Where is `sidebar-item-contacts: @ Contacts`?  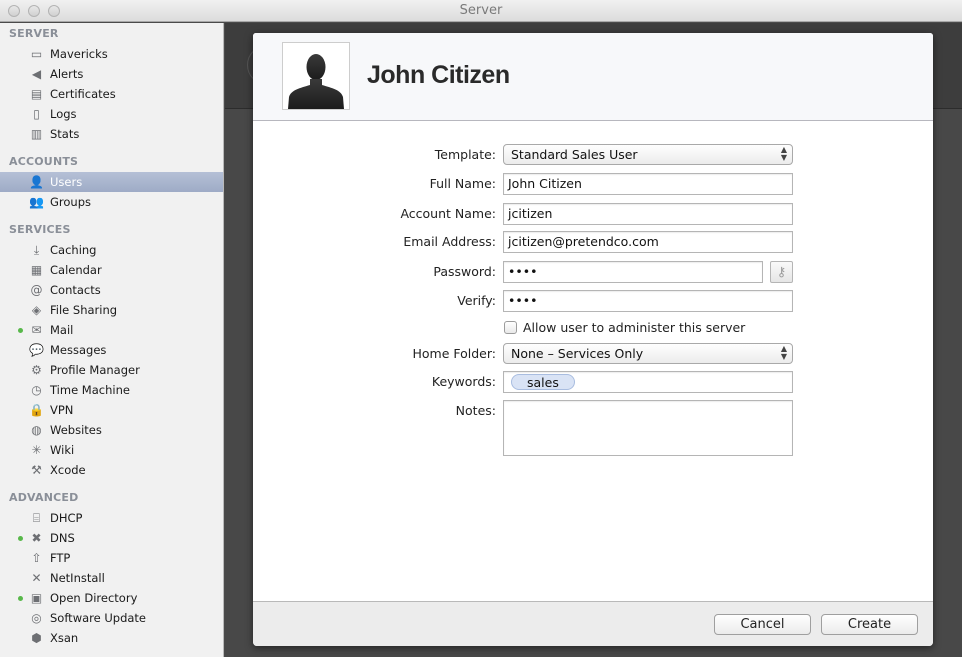 sidebar-item-contacts: @ Contacts is located at coordinates (111, 290).